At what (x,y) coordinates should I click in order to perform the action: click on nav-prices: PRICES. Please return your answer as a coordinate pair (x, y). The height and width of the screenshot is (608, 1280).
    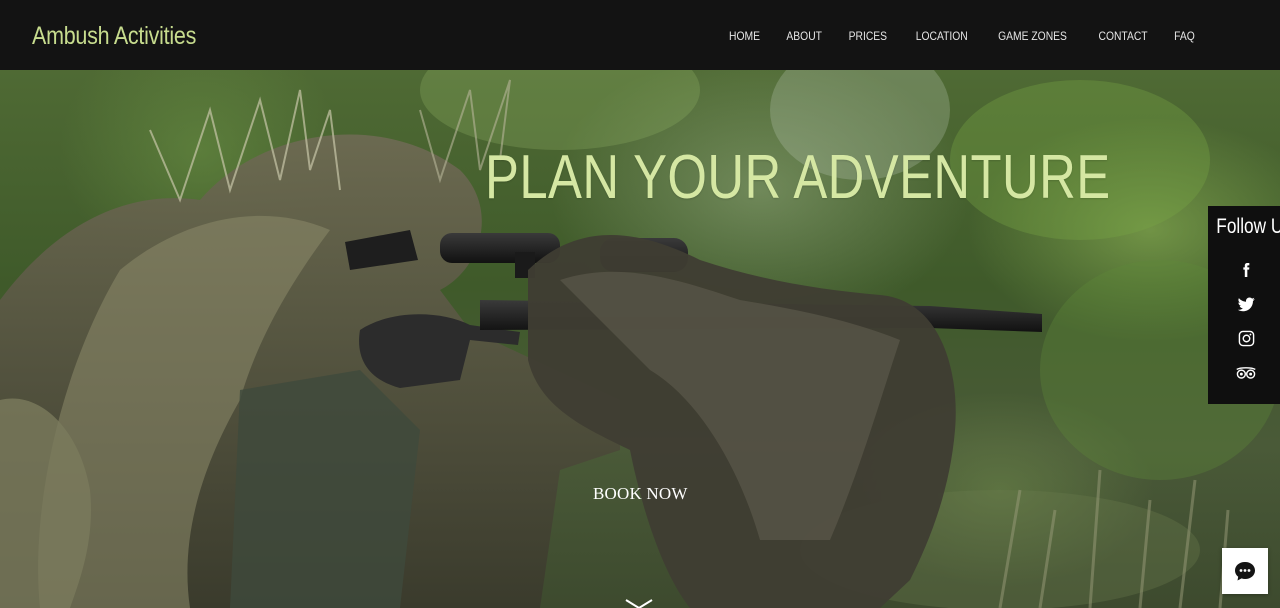
    Looking at the image, I should click on (868, 36).